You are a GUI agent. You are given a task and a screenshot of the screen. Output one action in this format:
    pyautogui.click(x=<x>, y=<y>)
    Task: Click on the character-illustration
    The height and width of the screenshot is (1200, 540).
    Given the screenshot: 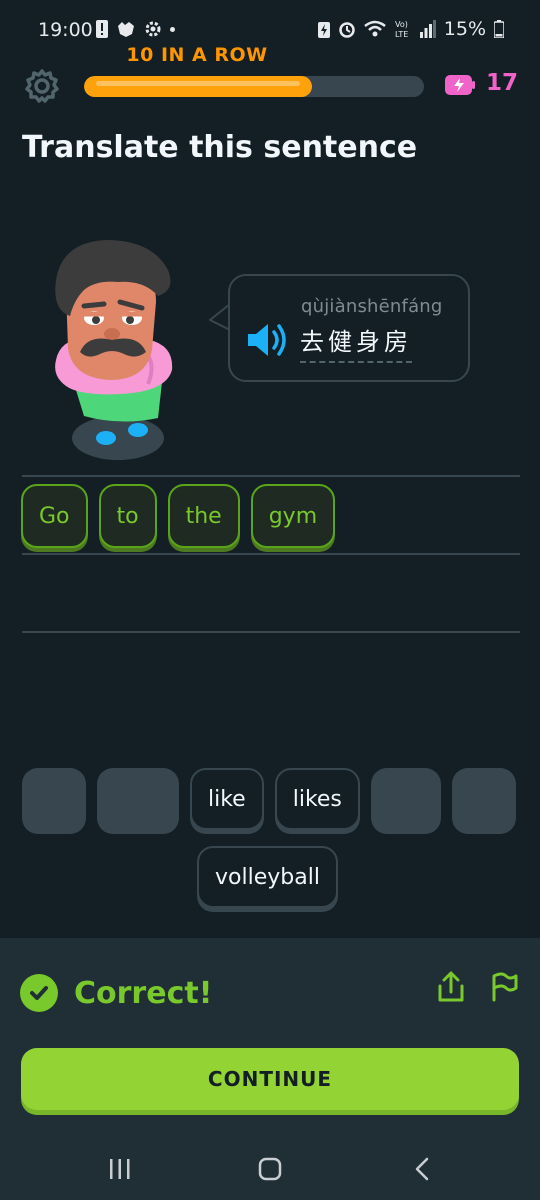 What is the action you would take?
    pyautogui.click(x=114, y=350)
    